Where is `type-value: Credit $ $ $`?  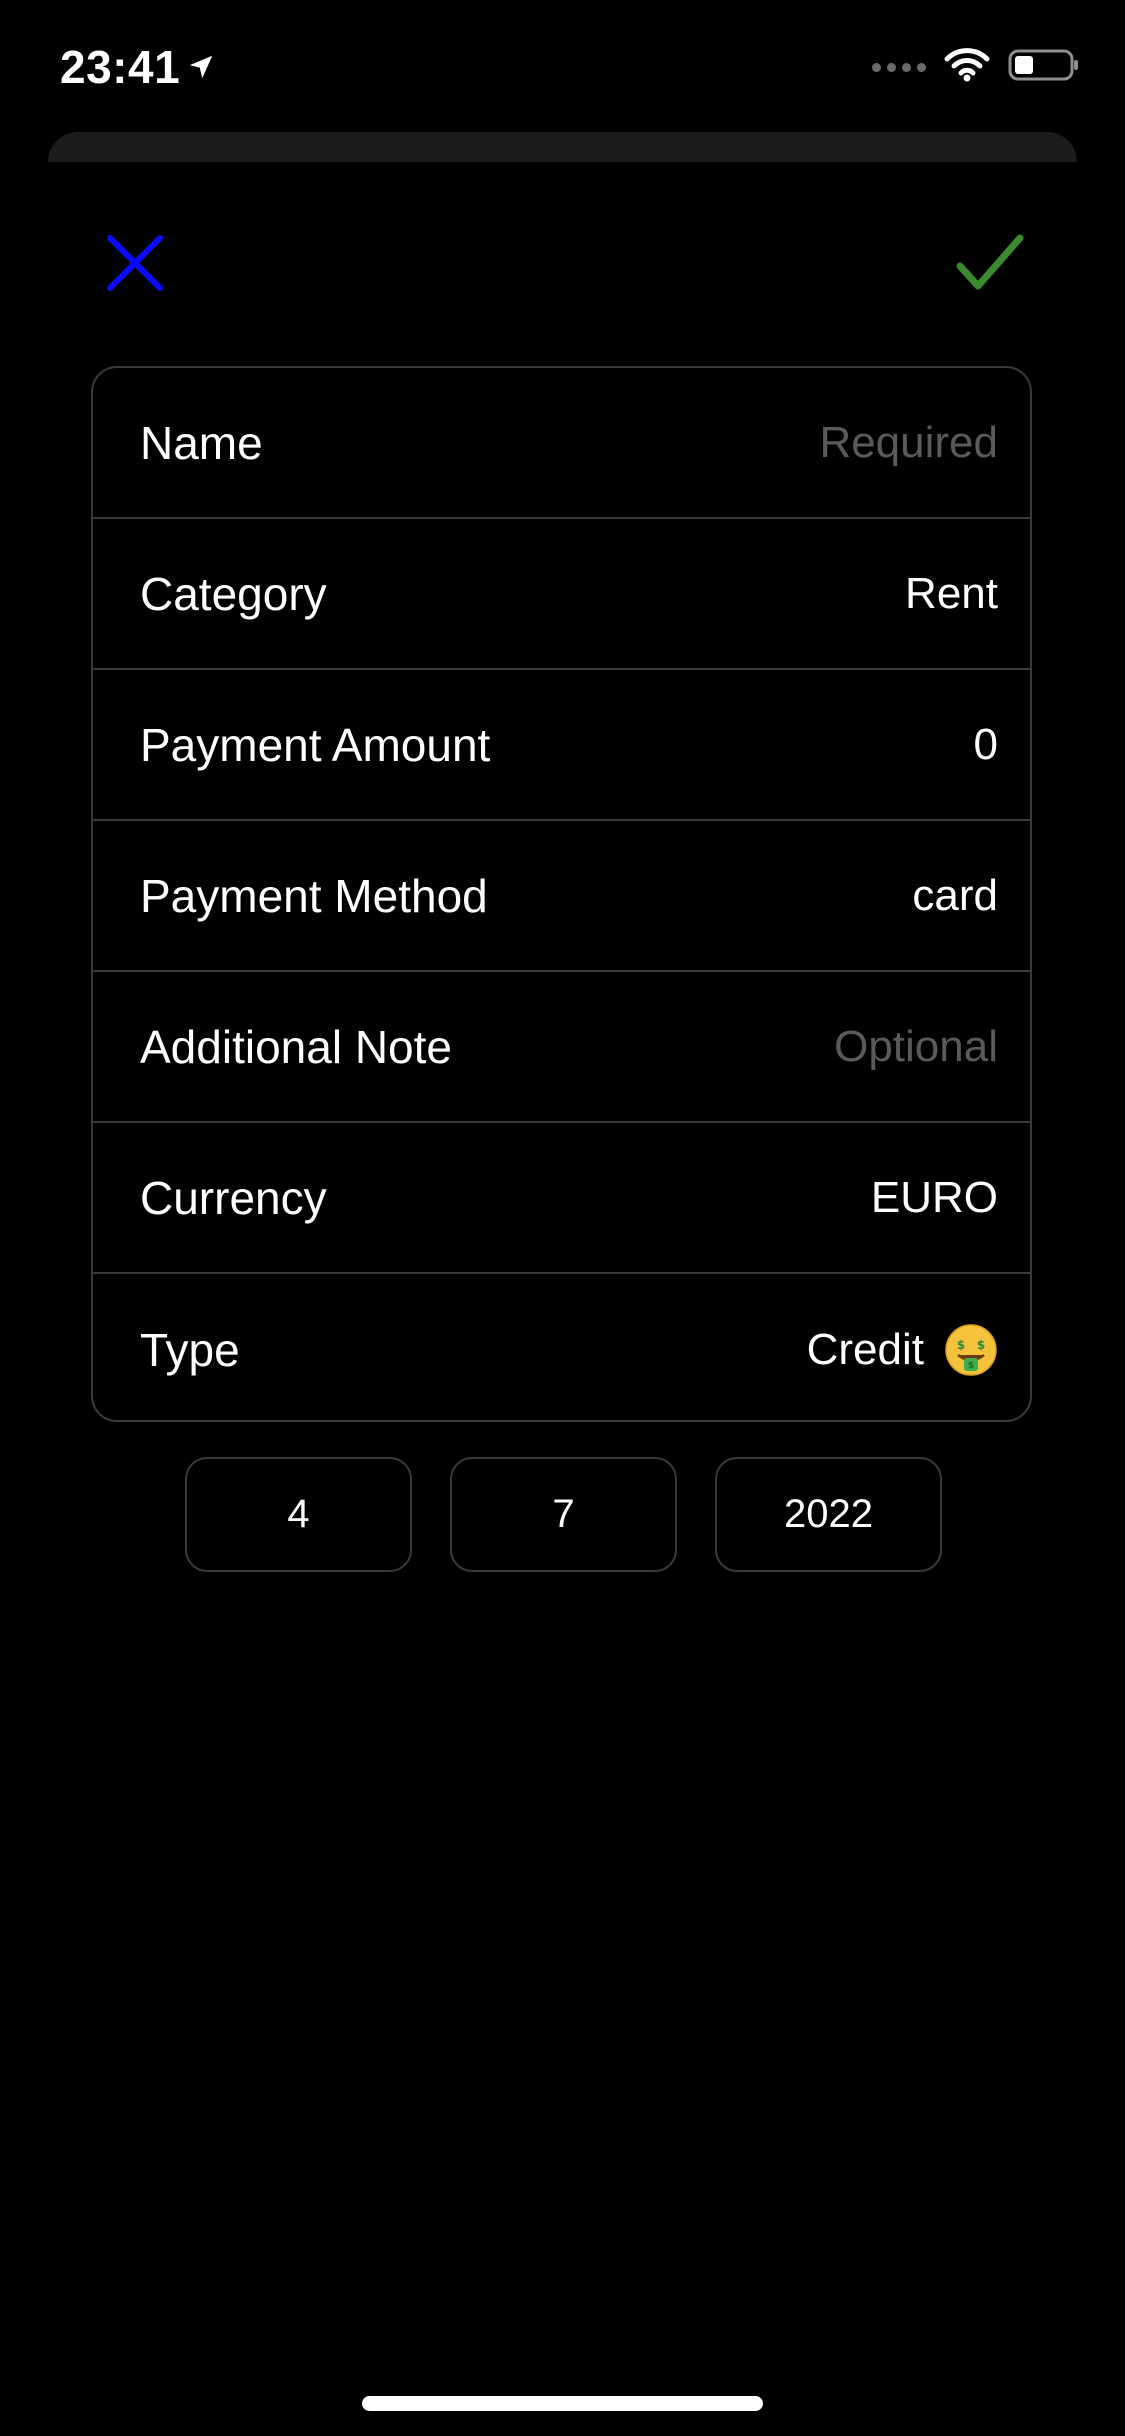 type-value: Credit $ $ $ is located at coordinates (902, 1350).